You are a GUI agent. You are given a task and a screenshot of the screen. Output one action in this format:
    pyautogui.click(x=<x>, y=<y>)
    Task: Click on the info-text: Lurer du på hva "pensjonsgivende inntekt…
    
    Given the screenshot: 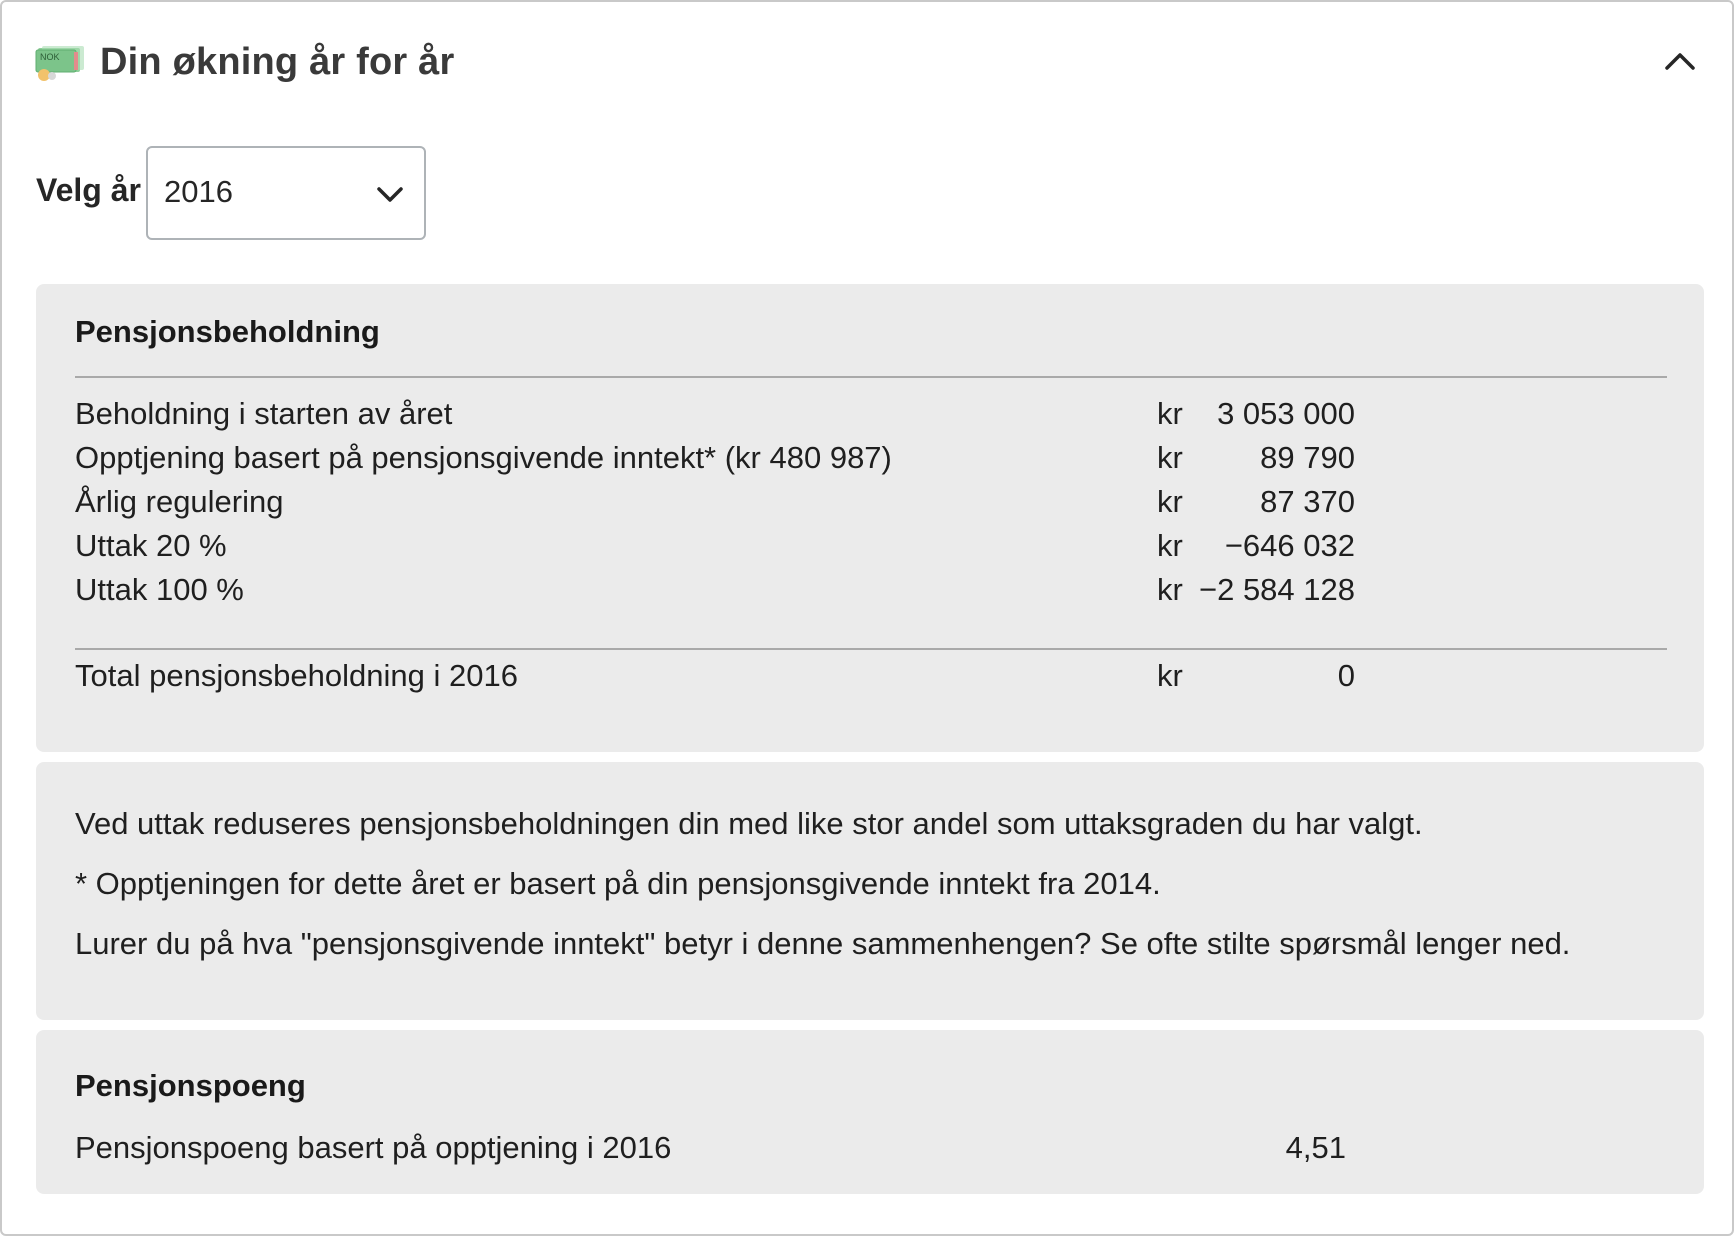 What is the action you would take?
    pyautogui.click(x=823, y=943)
    